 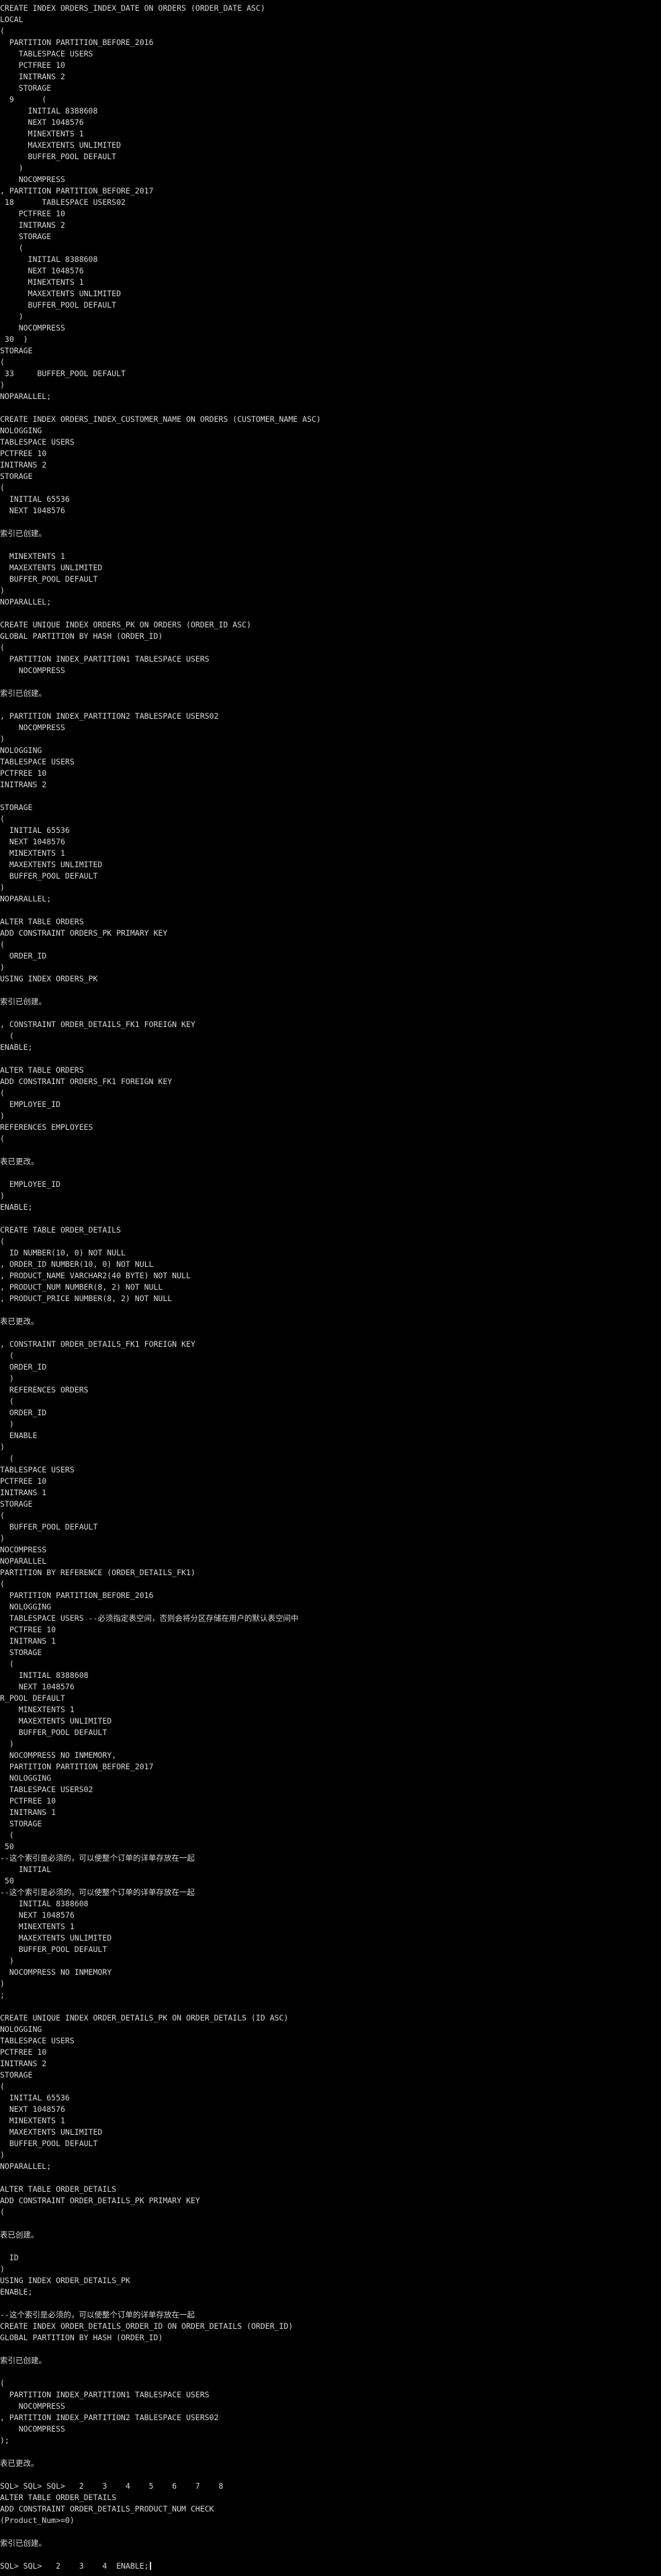 What do you see at coordinates (150, 2566) in the screenshot?
I see `text-cursor` at bounding box center [150, 2566].